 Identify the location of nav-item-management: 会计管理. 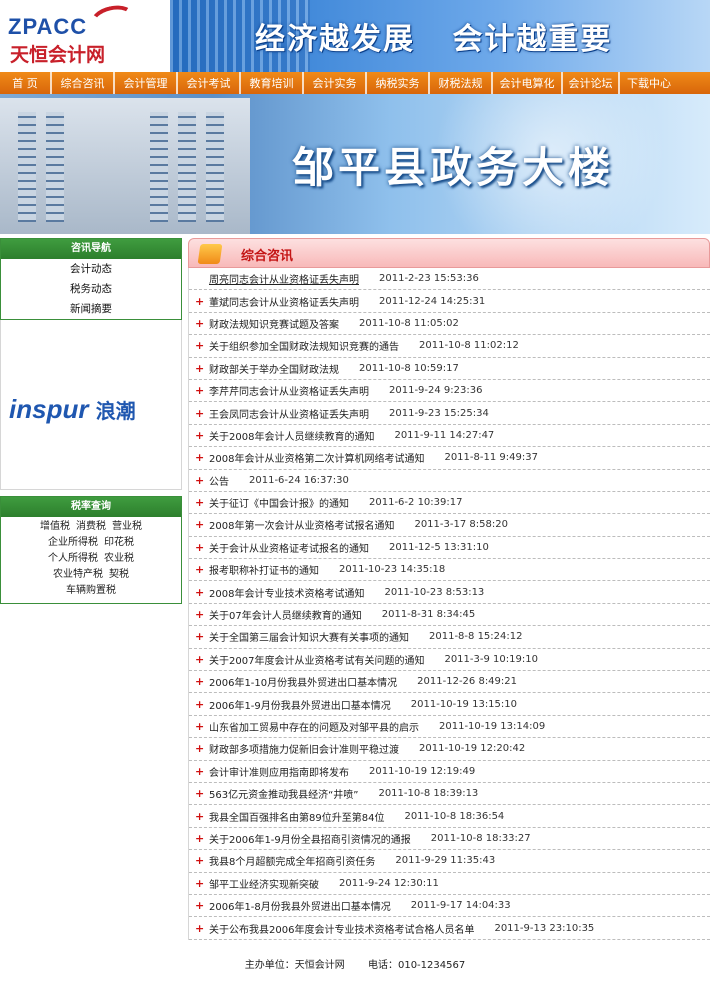
(145, 83).